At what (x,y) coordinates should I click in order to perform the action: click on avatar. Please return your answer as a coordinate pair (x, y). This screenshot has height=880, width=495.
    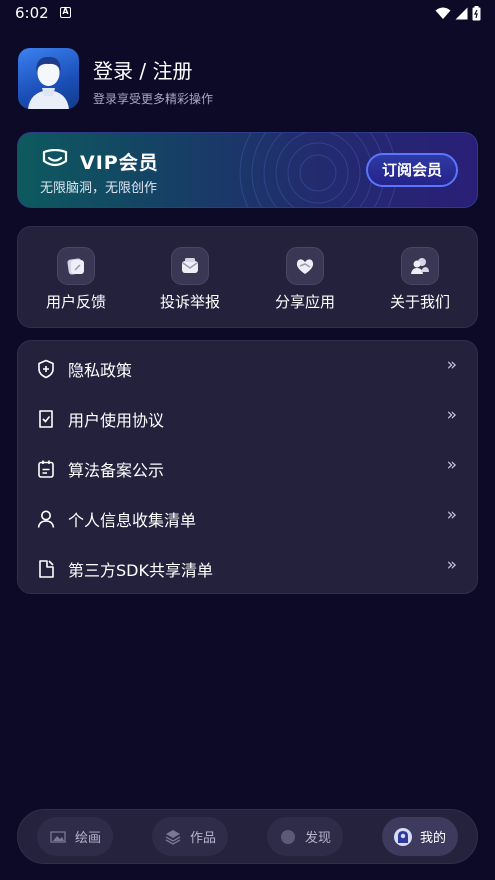
    Looking at the image, I should click on (48, 78).